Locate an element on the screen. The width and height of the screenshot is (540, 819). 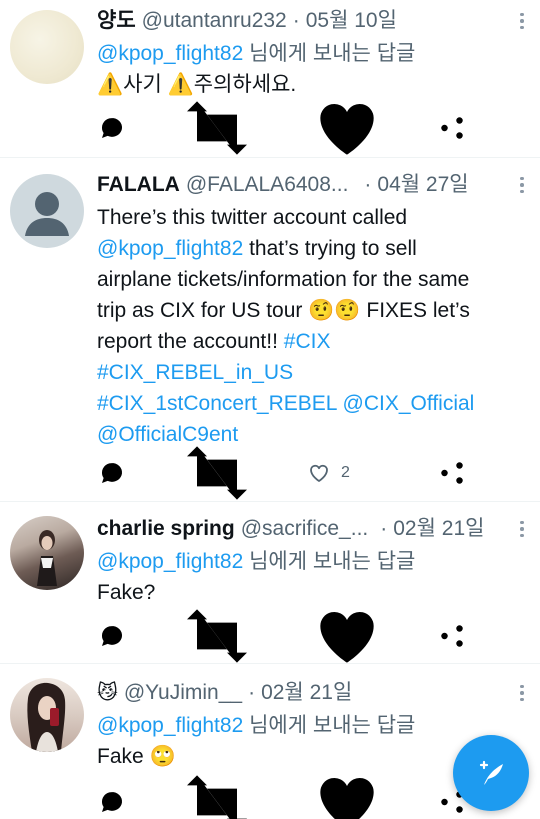
text-line: trip as CIX for US tour 🤨🤨 FIXES let’s is located at coordinates (303, 310).